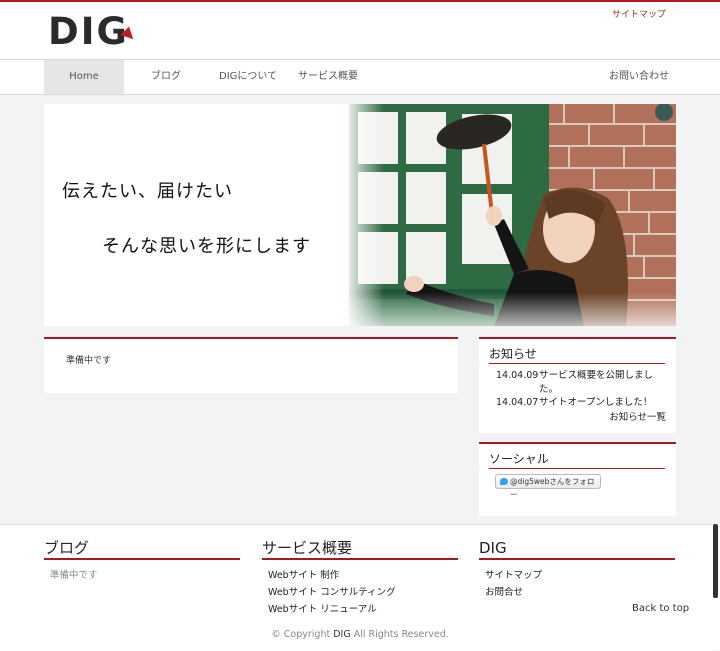 Image resolution: width=720 pixels, height=651 pixels. Describe the element at coordinates (513, 574) in the screenshot. I see `footer-link-sitemap: サイトマップ` at that location.